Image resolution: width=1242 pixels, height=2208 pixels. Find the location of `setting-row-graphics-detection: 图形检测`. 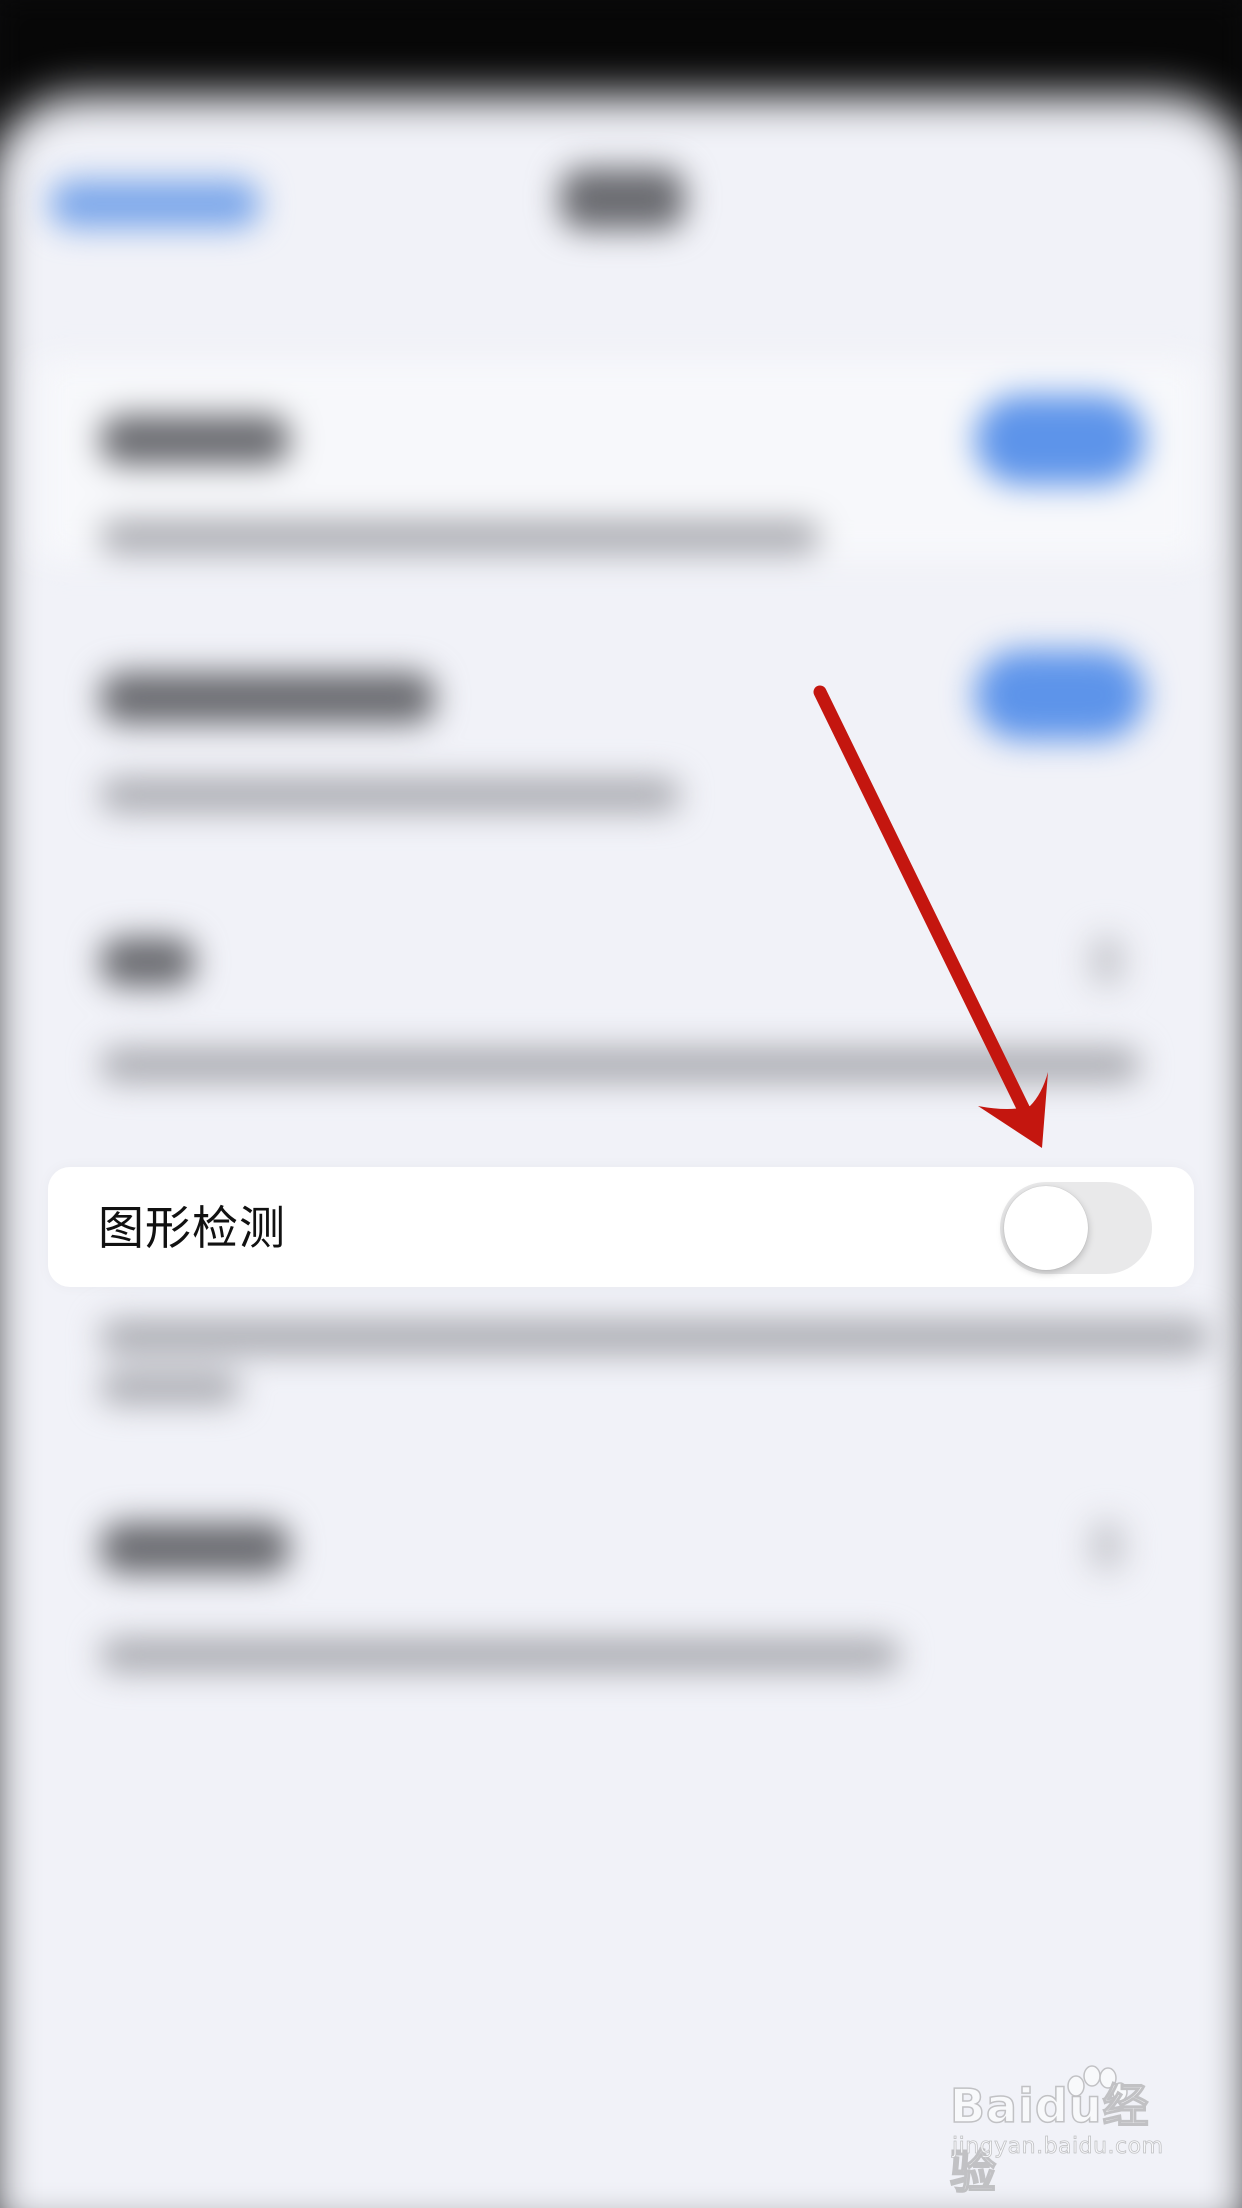

setting-row-graphics-detection: 图形检测 is located at coordinates (621, 1227).